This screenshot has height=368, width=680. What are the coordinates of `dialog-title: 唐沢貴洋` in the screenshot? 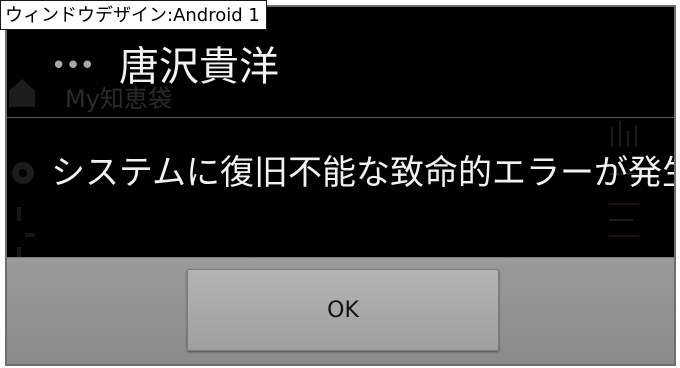 It's located at (199, 67).